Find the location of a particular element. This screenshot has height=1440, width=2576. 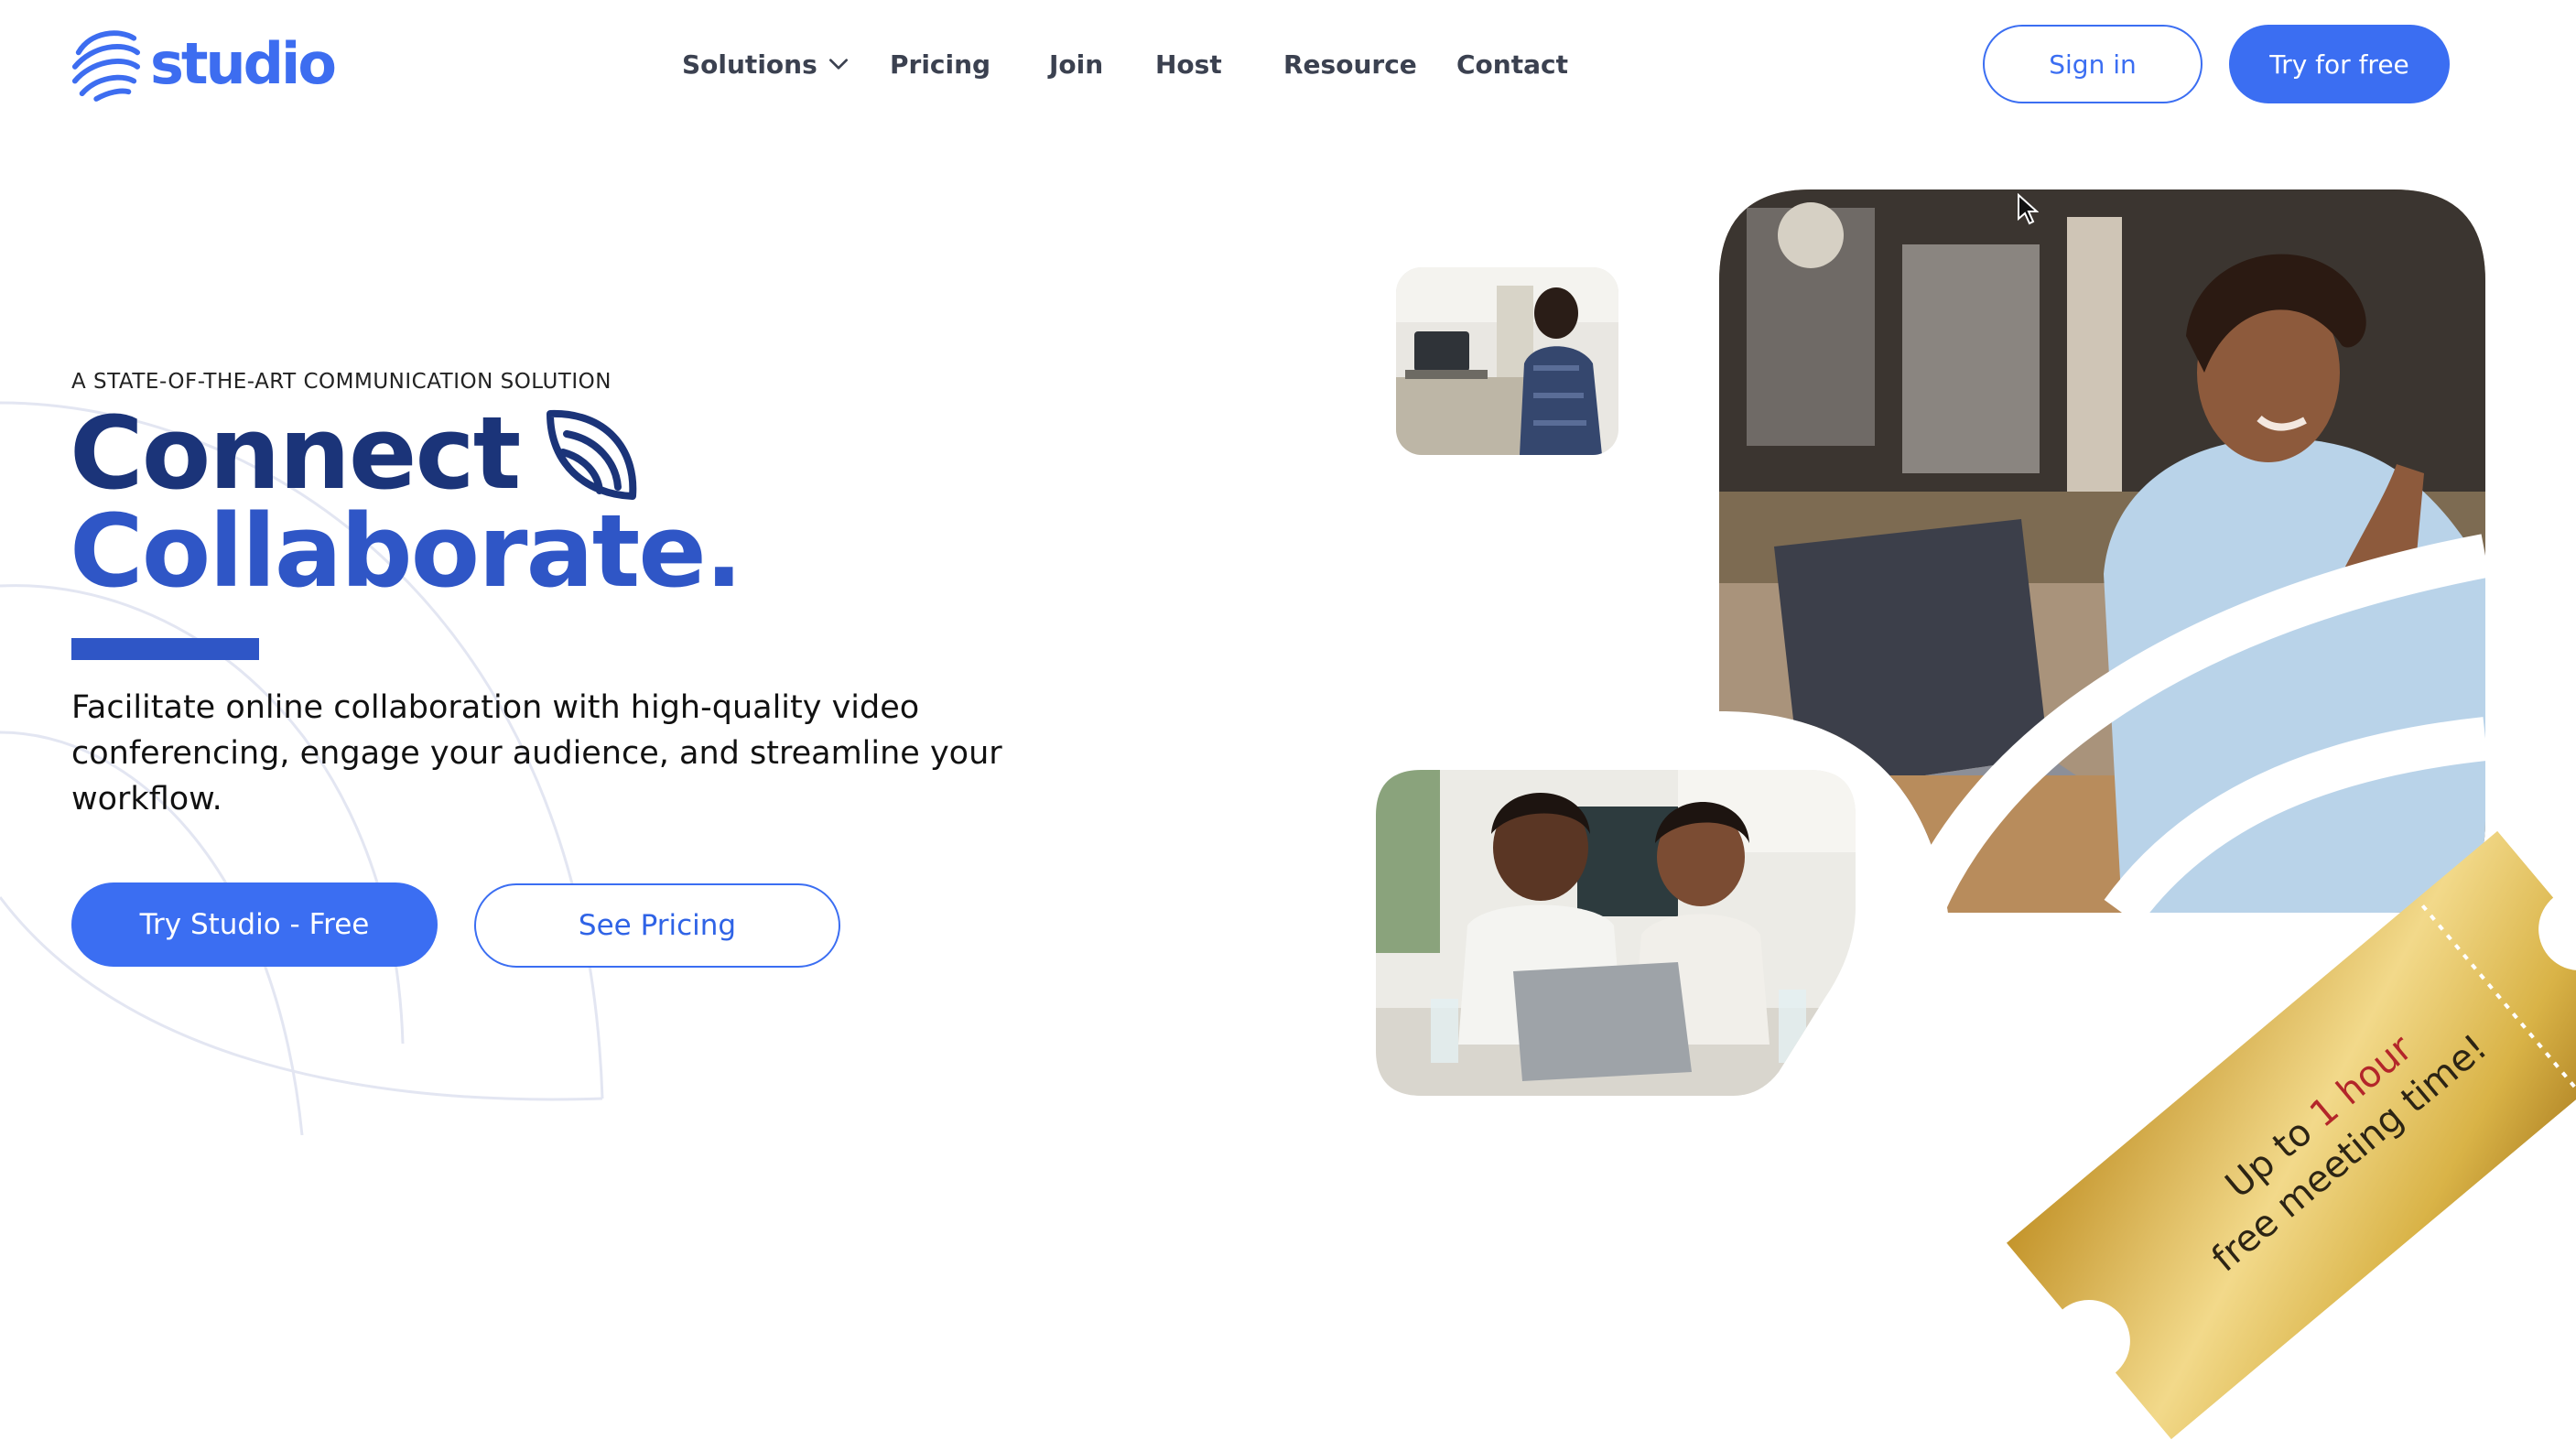

photo-man-at-desk is located at coordinates (1507, 361).